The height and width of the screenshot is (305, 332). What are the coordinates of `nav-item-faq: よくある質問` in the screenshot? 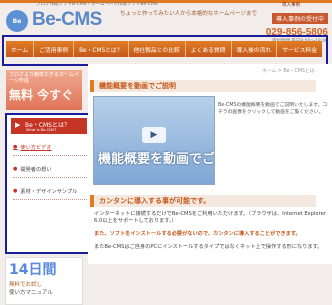 It's located at (209, 49).